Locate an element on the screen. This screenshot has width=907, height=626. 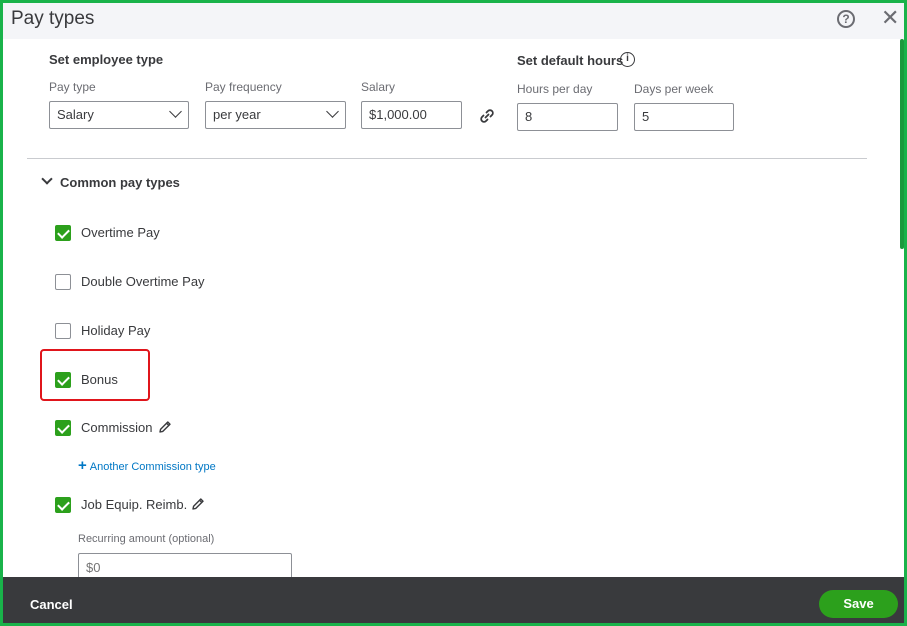
pay-type-label: Bonus is located at coordinates (99, 379).